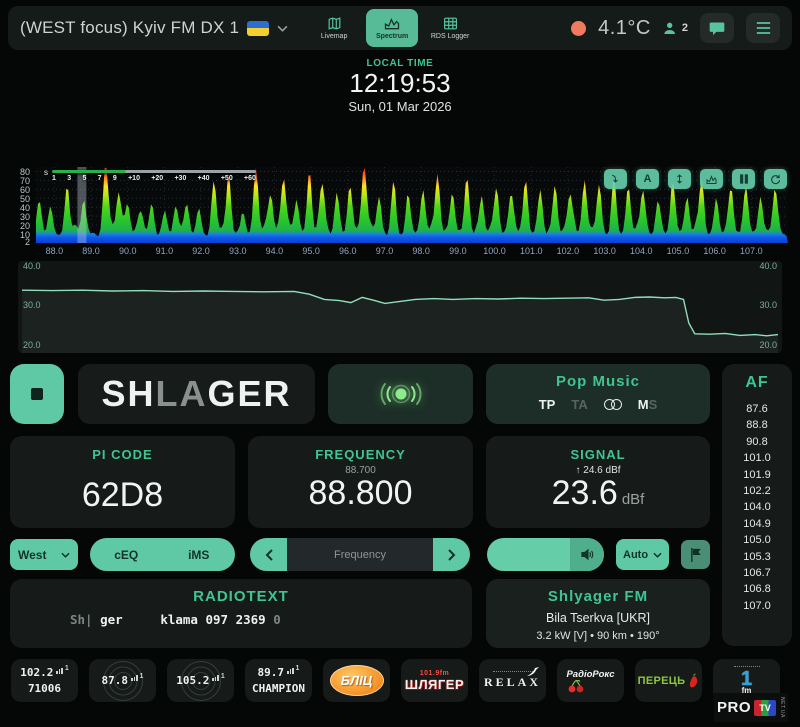 Image resolution: width=800 pixels, height=727 pixels. I want to click on spectrum-x-tick: 101.0, so click(531, 251).